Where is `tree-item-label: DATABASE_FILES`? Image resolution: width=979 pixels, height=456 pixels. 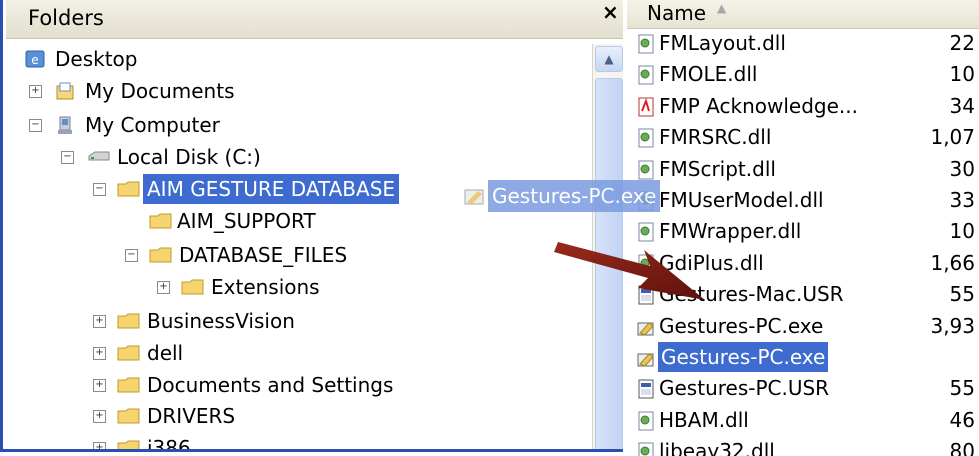 tree-item-label: DATABASE_FILES is located at coordinates (263, 255).